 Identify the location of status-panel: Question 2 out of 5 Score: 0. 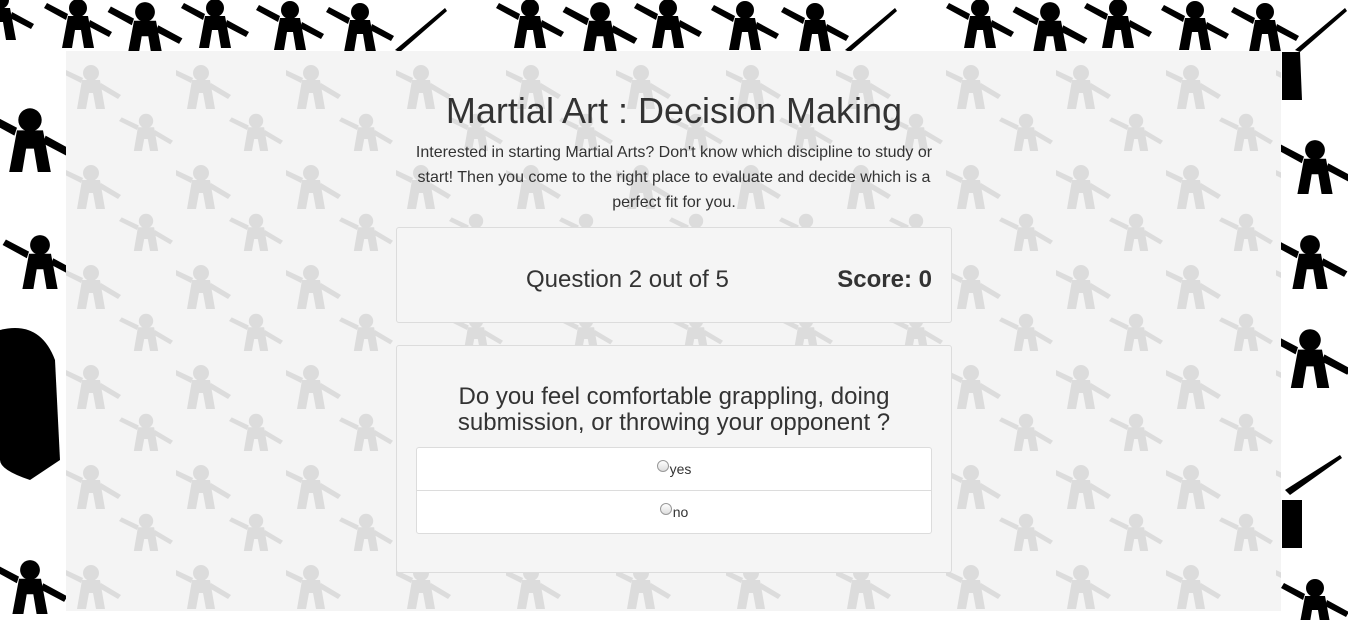
(674, 275).